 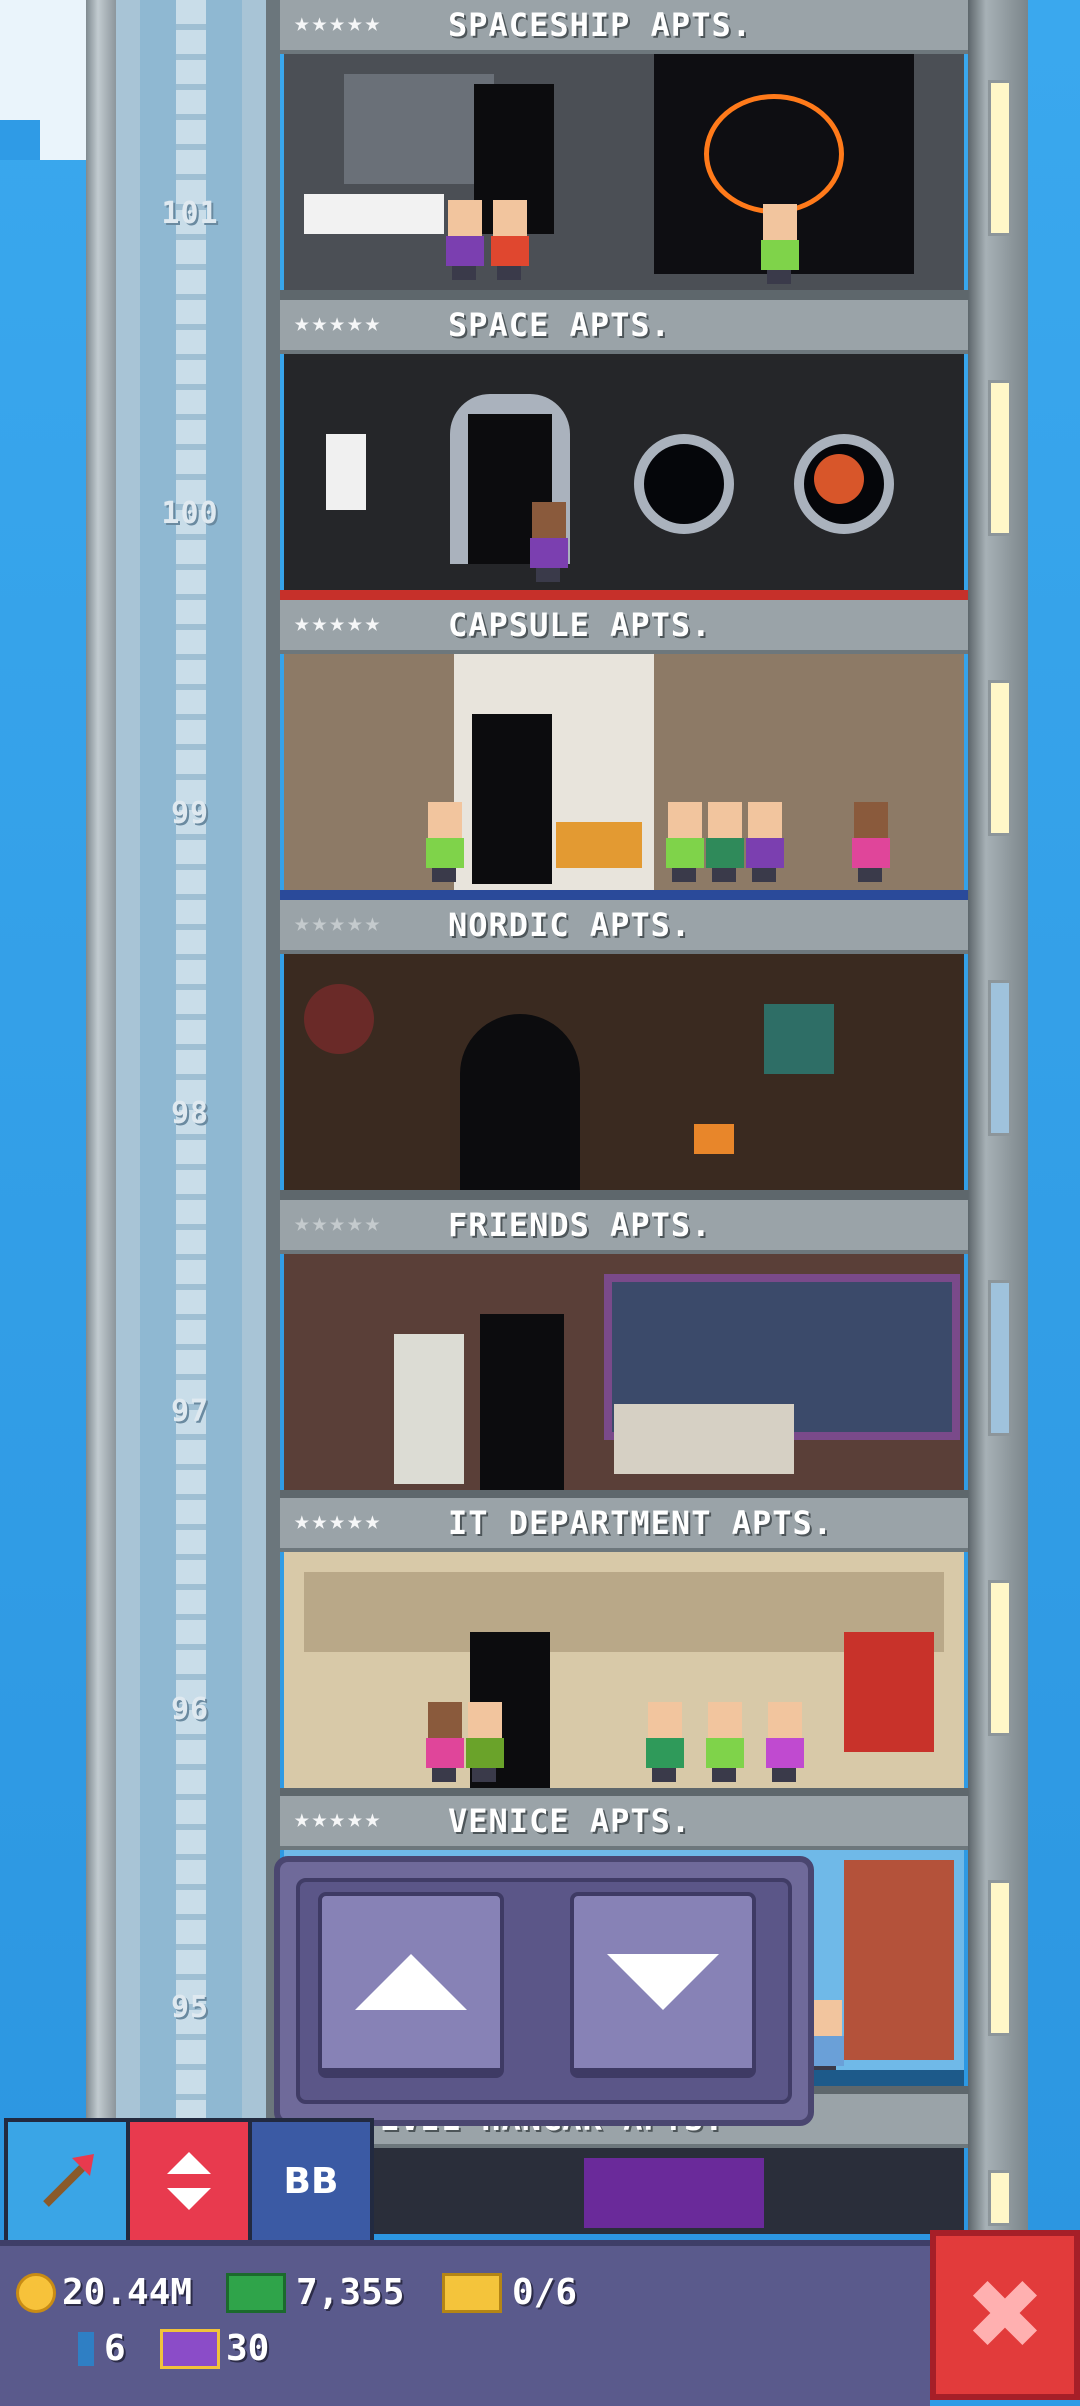 What do you see at coordinates (411, 1982) in the screenshot?
I see `arrow-up-icon` at bounding box center [411, 1982].